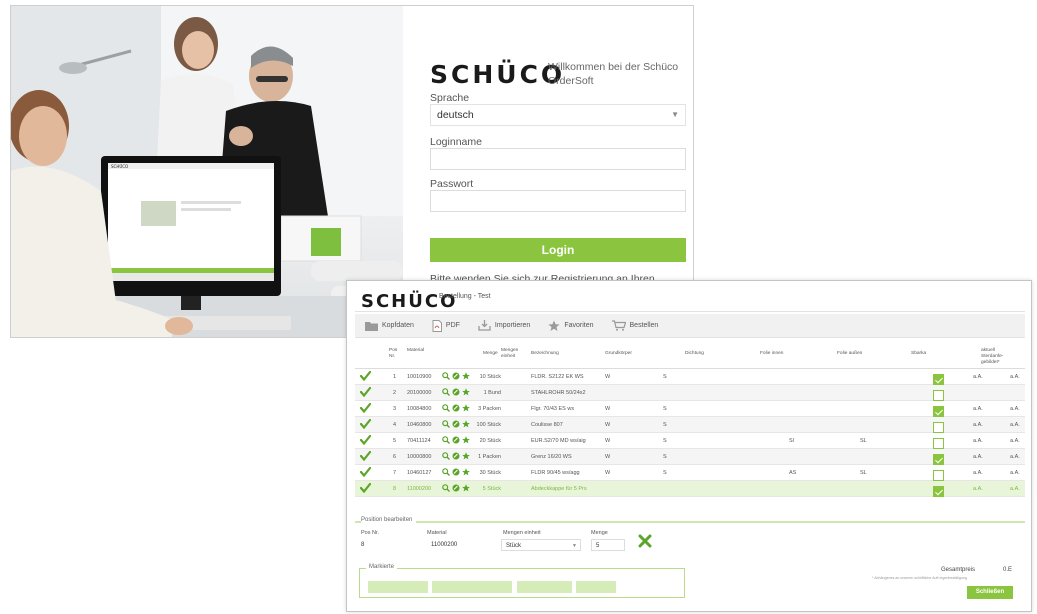  I want to click on edit-material-value: 11000200, so click(444, 545).